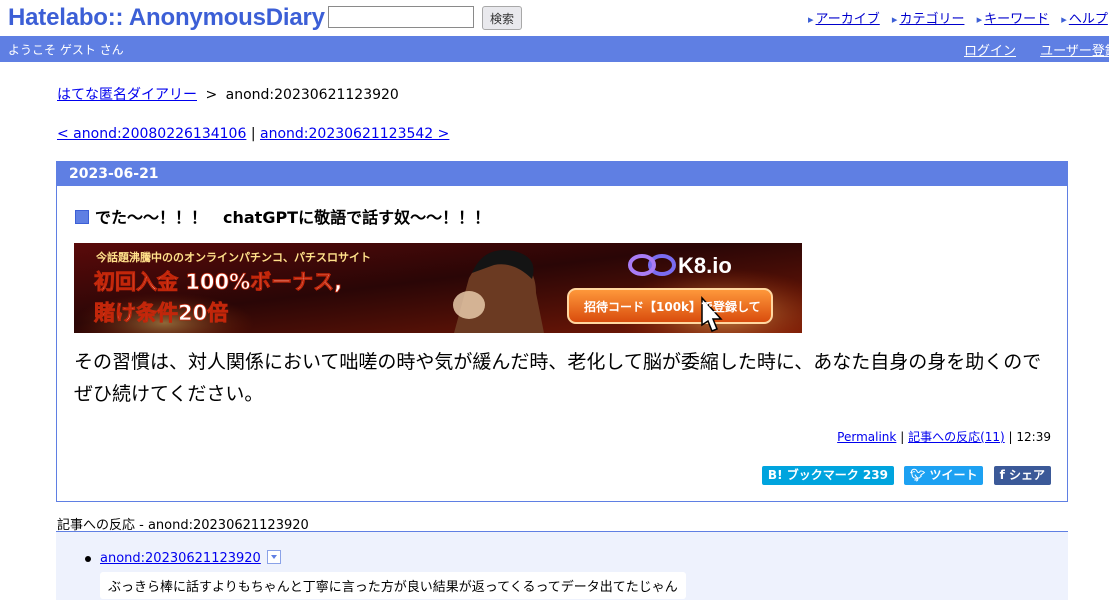  I want to click on svg-text: K8.io, so click(705, 265).